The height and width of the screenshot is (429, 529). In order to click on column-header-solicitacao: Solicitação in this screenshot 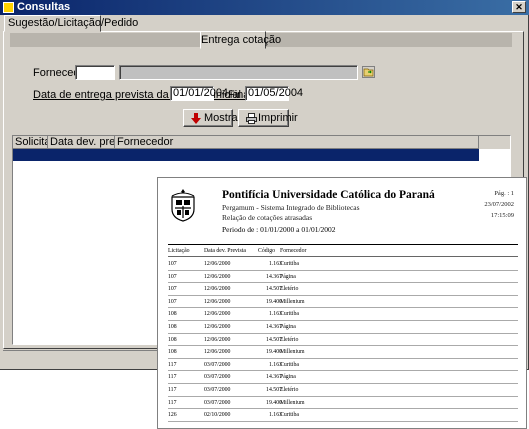, I will do `click(30, 142)`.